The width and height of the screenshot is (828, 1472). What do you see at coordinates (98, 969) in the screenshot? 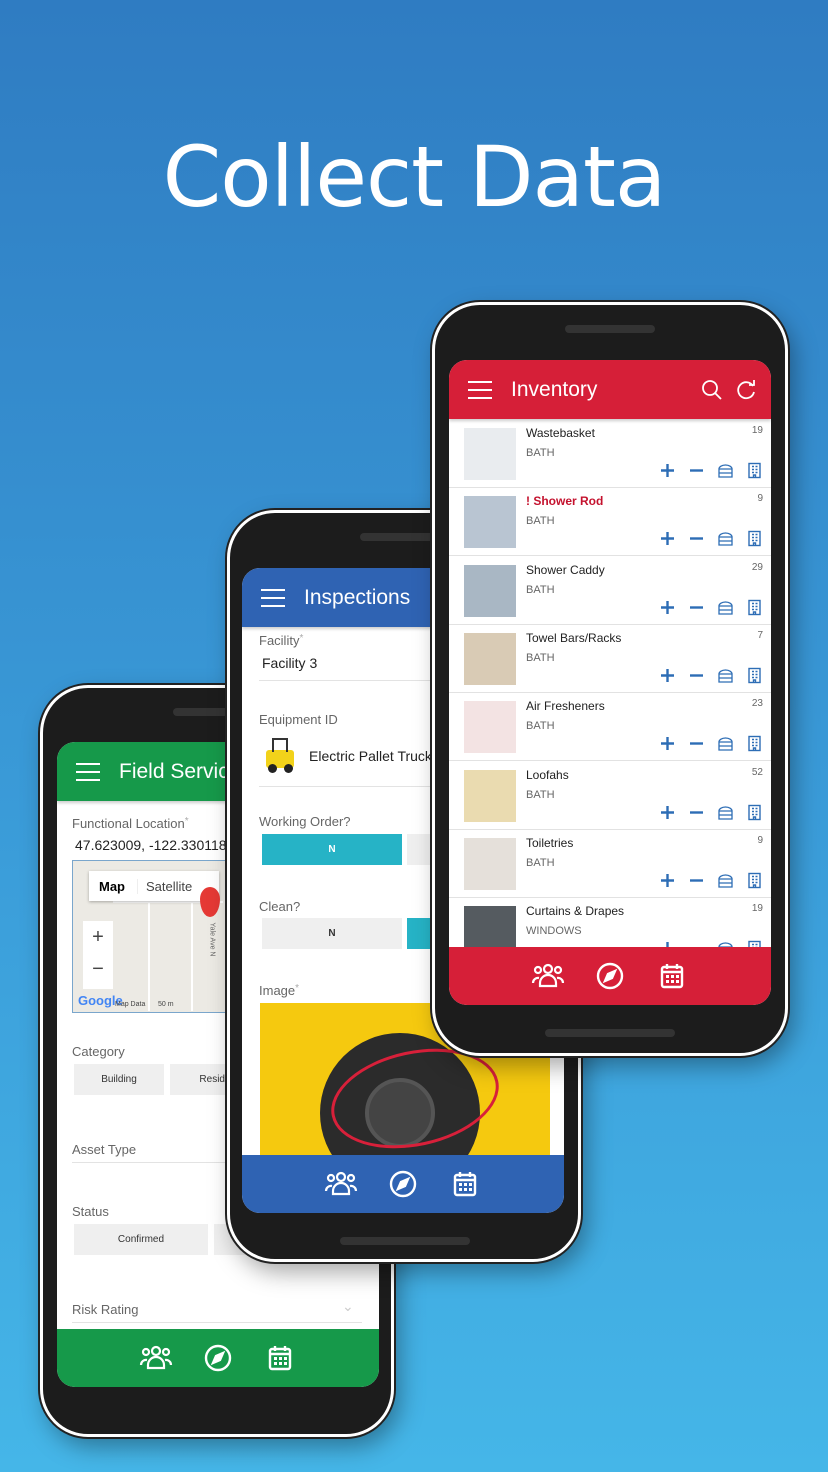
I see `zoom-out-button: −` at bounding box center [98, 969].